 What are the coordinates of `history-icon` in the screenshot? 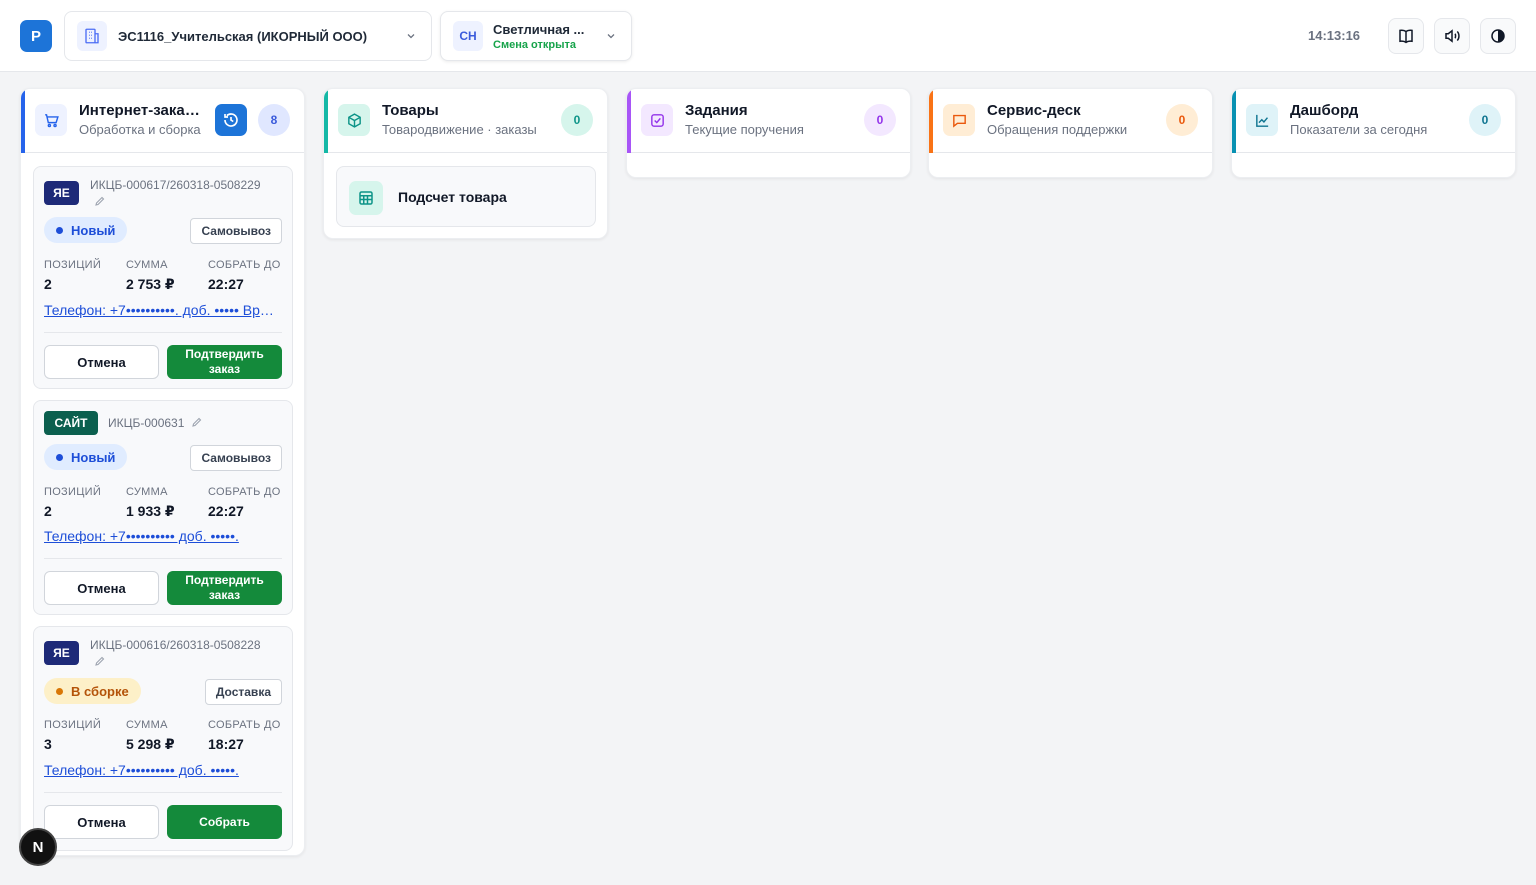 It's located at (231, 120).